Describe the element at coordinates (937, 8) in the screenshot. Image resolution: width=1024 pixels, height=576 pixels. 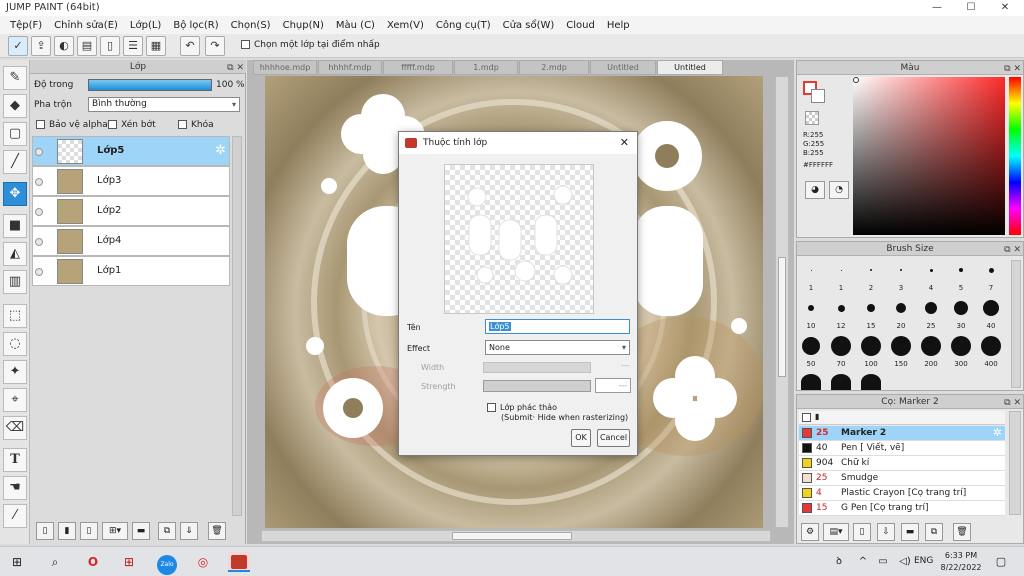
I see `minimize-button: —` at that location.